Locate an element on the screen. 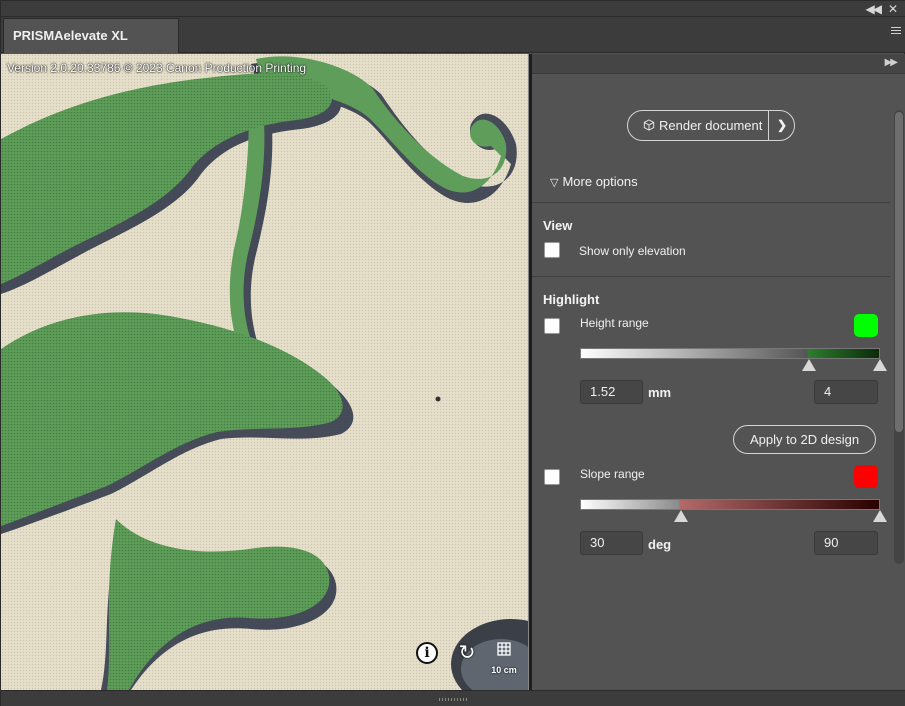 The height and width of the screenshot is (706, 905). height-range-high-handle is located at coordinates (880, 365).